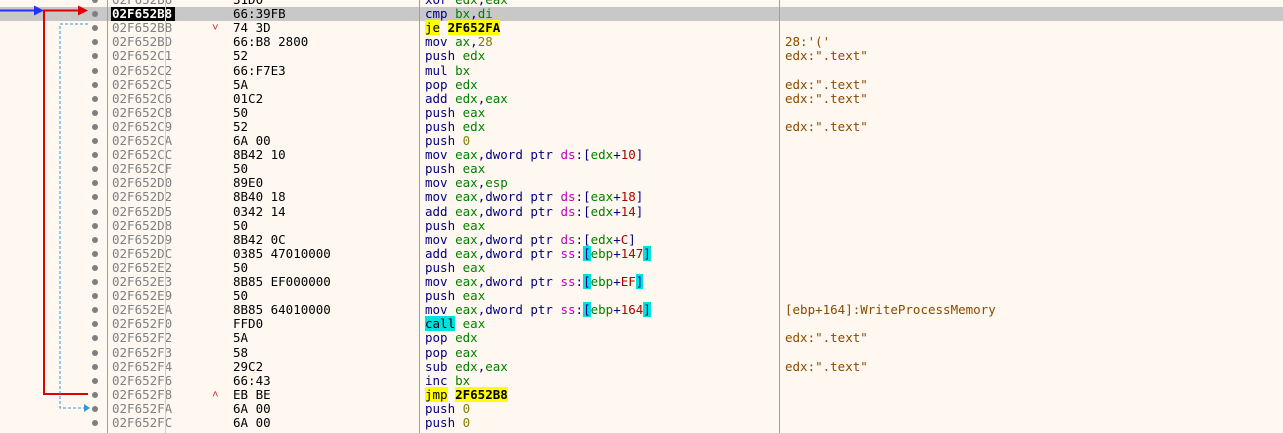 This screenshot has width=1283, height=433. What do you see at coordinates (259, 239) in the screenshot?
I see `bytes-cell: 8B42 0C` at bounding box center [259, 239].